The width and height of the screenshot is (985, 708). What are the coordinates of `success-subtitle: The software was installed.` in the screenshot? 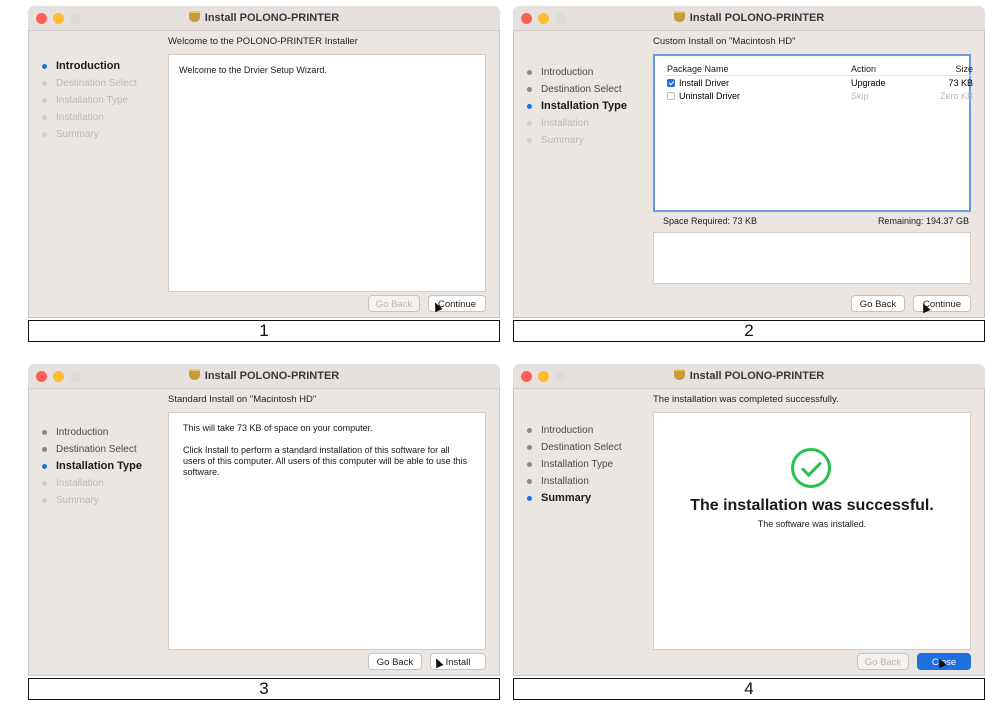 It's located at (812, 524).